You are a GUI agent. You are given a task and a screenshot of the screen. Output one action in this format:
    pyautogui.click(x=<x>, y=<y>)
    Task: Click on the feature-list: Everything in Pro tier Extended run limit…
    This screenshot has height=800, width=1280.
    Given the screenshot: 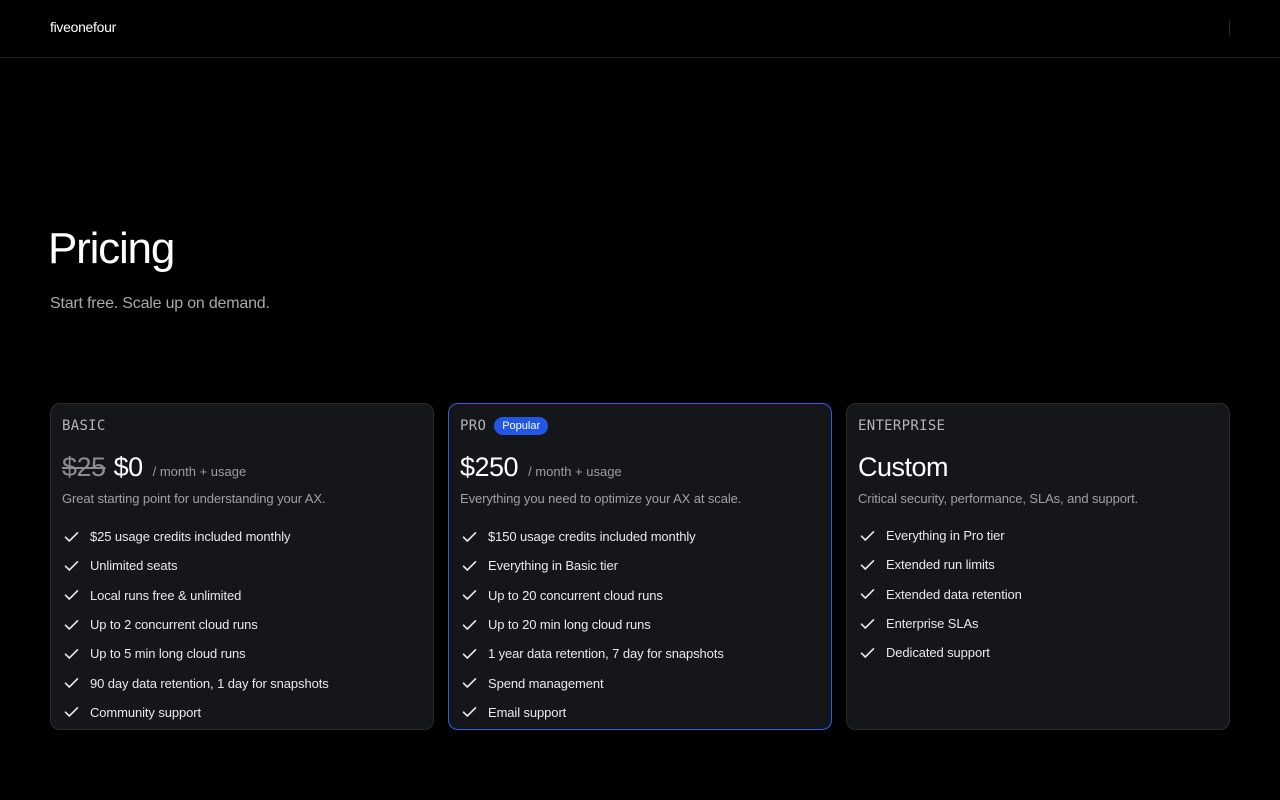 What is the action you would take?
    pyautogui.click(x=940, y=594)
    